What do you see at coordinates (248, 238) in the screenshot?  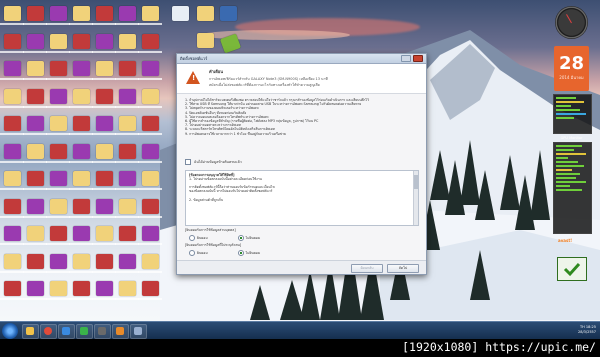 I see `consent-1-disagree: ไม่ยินยอม` at bounding box center [248, 238].